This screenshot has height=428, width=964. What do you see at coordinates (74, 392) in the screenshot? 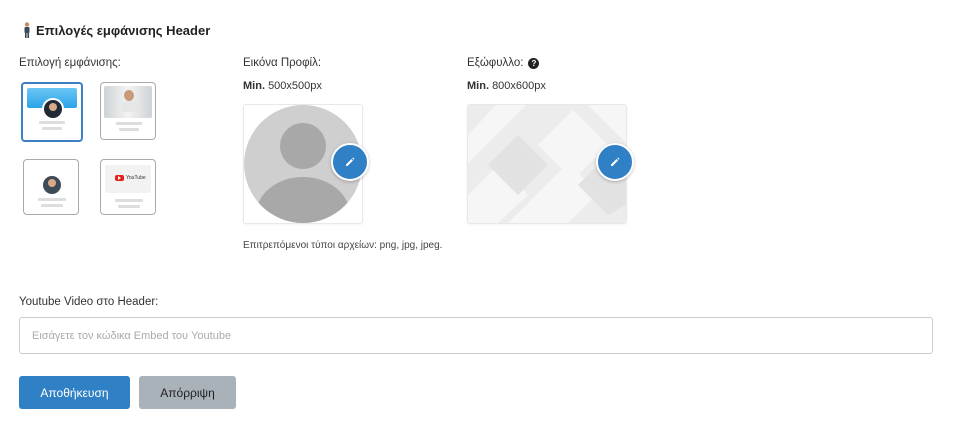
I see `save-button: Αποθήκευση` at bounding box center [74, 392].